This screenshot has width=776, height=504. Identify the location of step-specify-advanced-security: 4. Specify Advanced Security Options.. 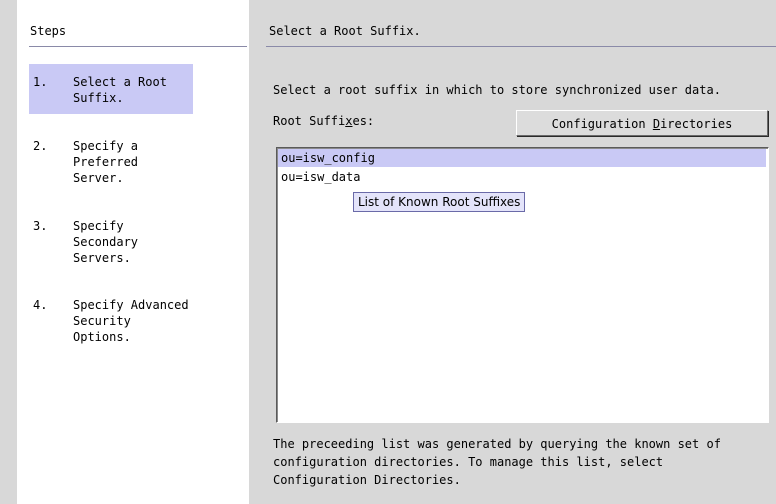
(111, 320).